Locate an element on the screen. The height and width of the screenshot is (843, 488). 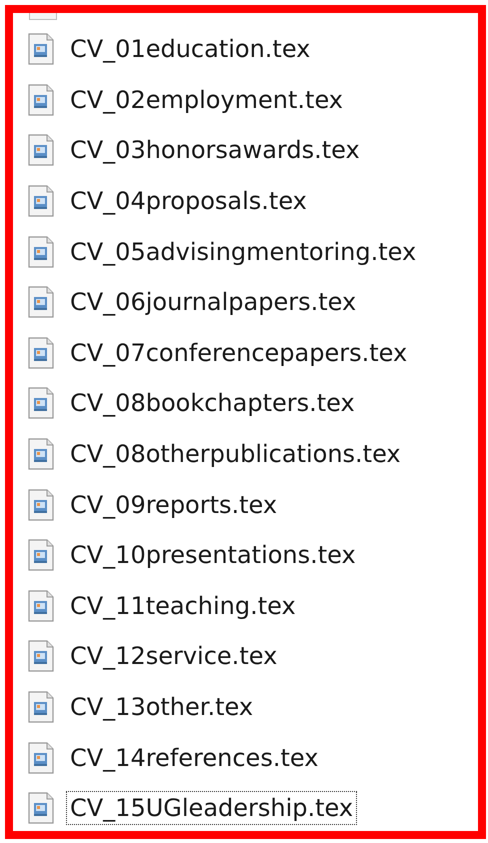
file-name: CV_09reports.tex is located at coordinates (174, 505).